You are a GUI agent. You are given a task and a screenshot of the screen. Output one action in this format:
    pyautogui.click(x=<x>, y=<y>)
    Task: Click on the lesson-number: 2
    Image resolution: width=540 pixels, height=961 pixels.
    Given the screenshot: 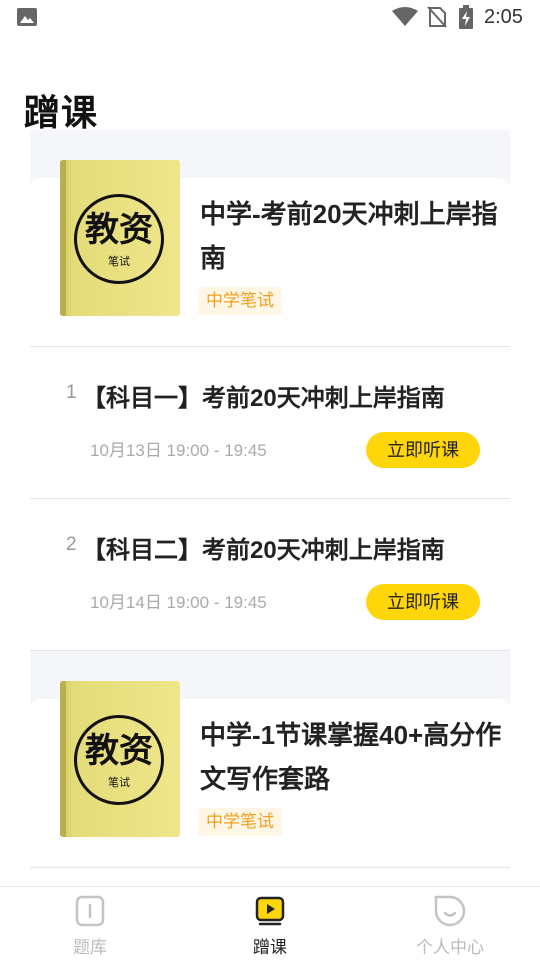 What is the action you would take?
    pyautogui.click(x=71, y=544)
    